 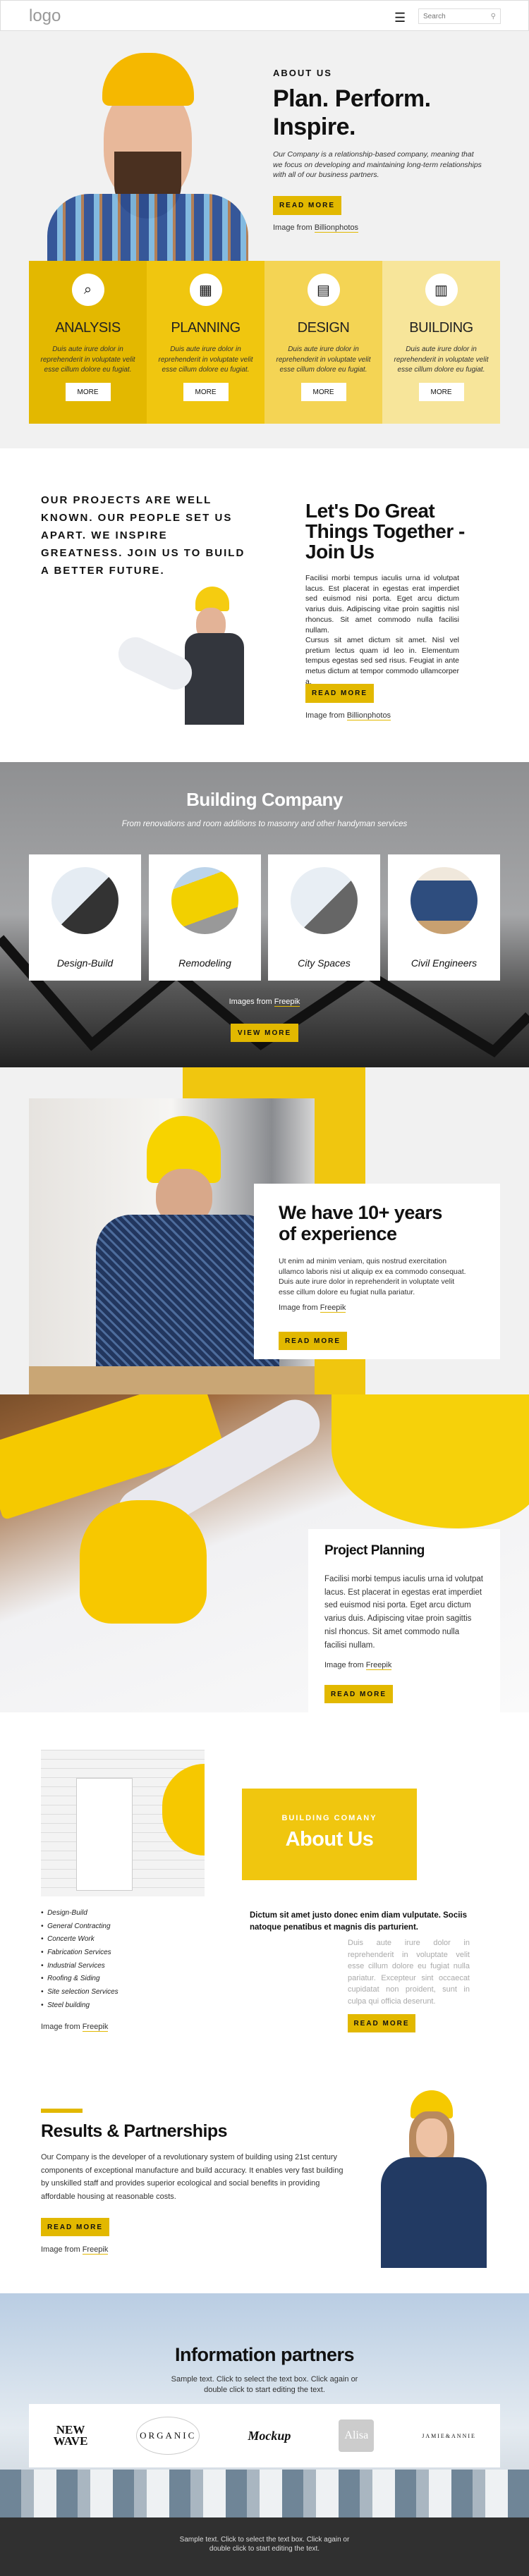 What do you see at coordinates (168, 2436) in the screenshot?
I see `partner-logo: ORGANIC` at bounding box center [168, 2436].